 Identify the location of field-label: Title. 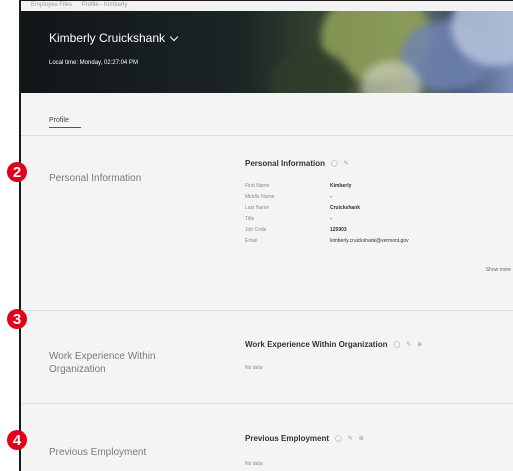
(250, 219).